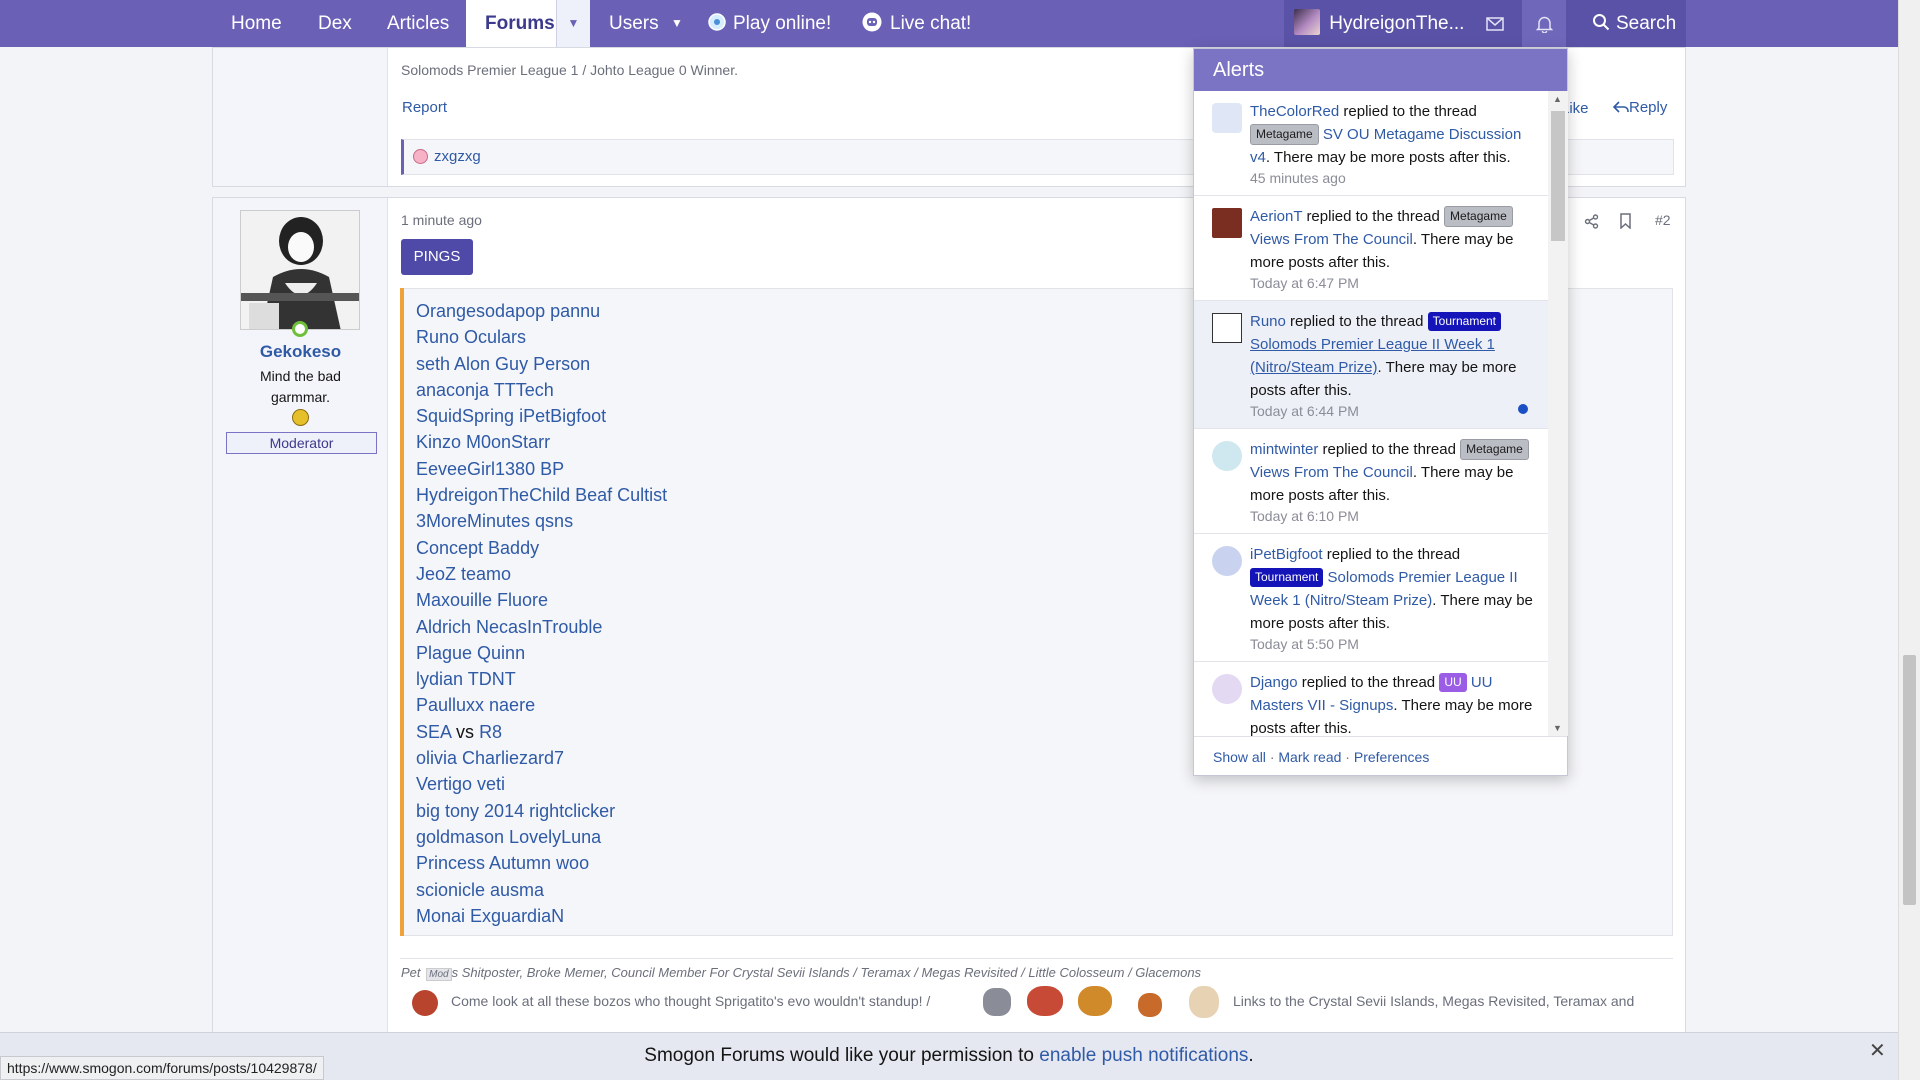 This screenshot has width=1920, height=1080. I want to click on ping-item: Orangesodapop pannu, so click(541, 311).